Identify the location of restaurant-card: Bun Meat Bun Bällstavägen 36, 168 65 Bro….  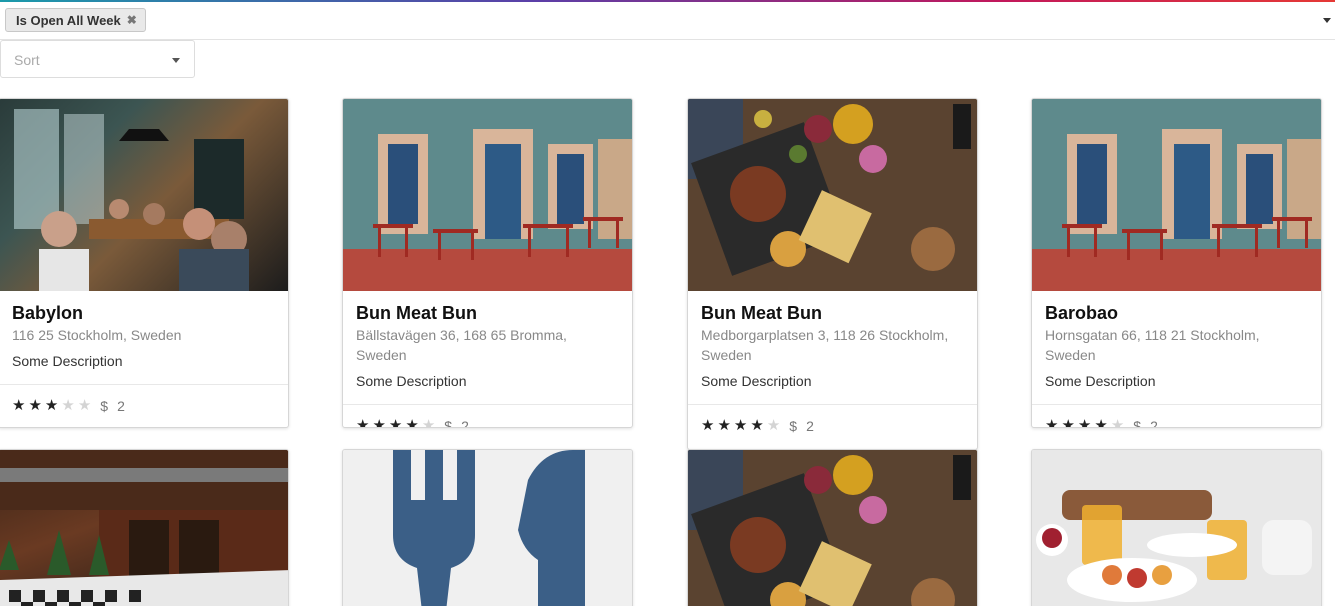
(487, 263).